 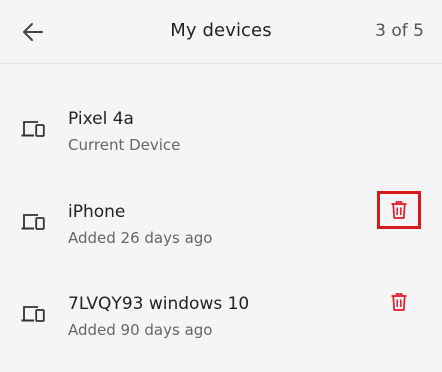 What do you see at coordinates (124, 145) in the screenshot?
I see `device-status: Current Device` at bounding box center [124, 145].